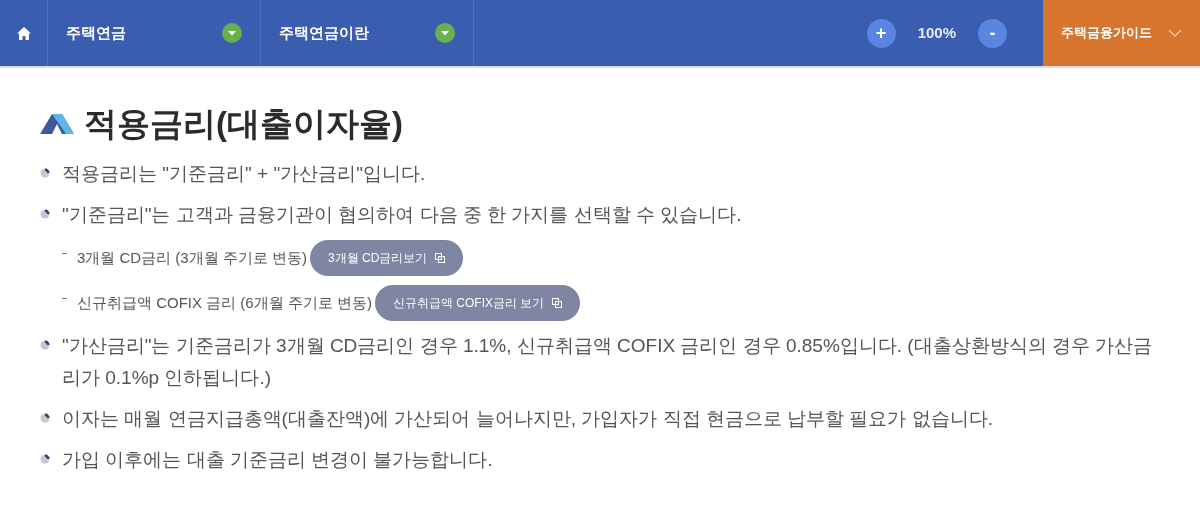  I want to click on view-rate-button: 신규취급액 COFIX금리 보기, so click(478, 303).